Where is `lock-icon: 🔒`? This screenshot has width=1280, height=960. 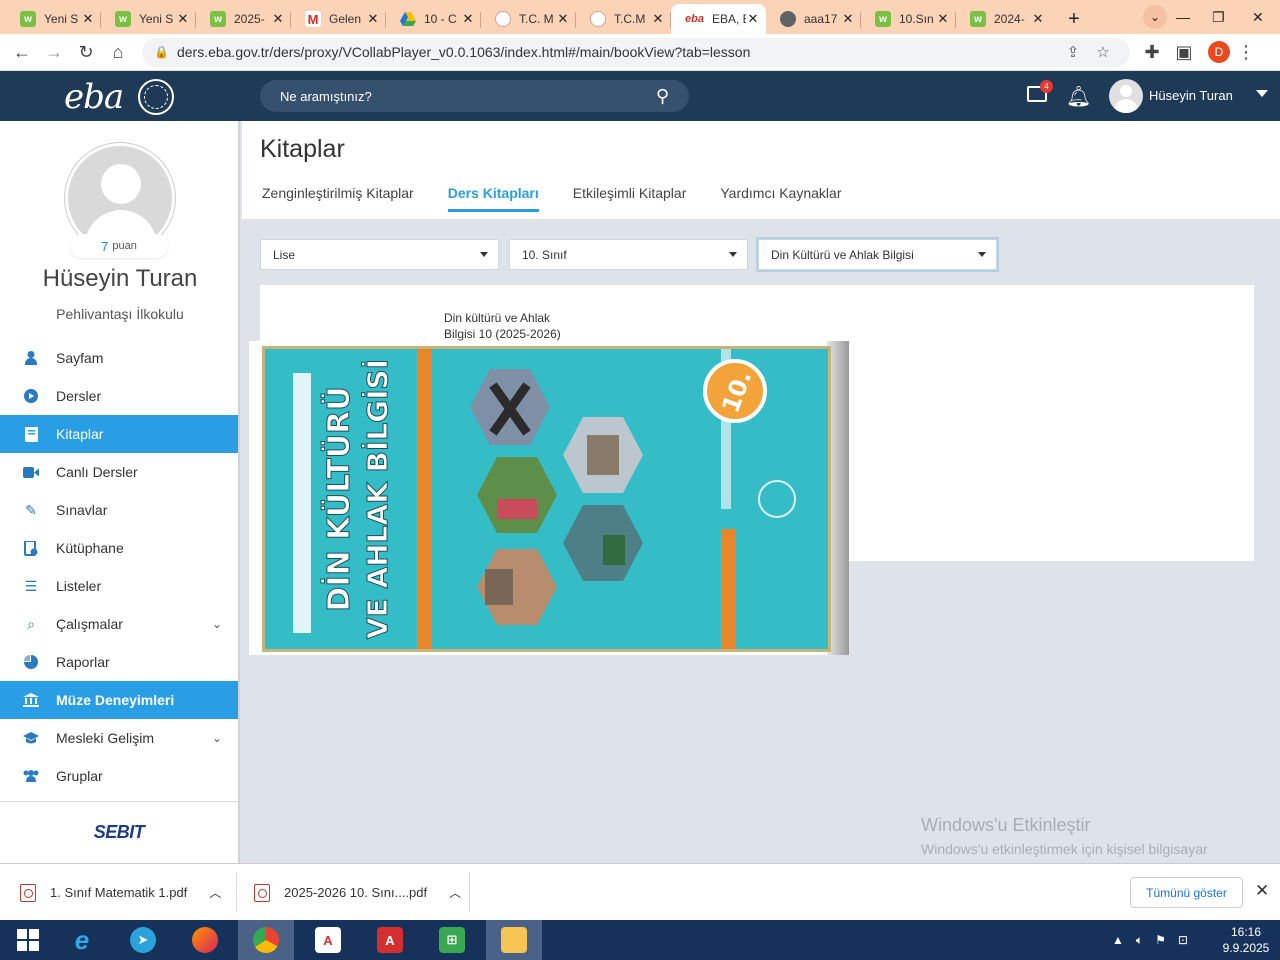 lock-icon: 🔒 is located at coordinates (161, 52).